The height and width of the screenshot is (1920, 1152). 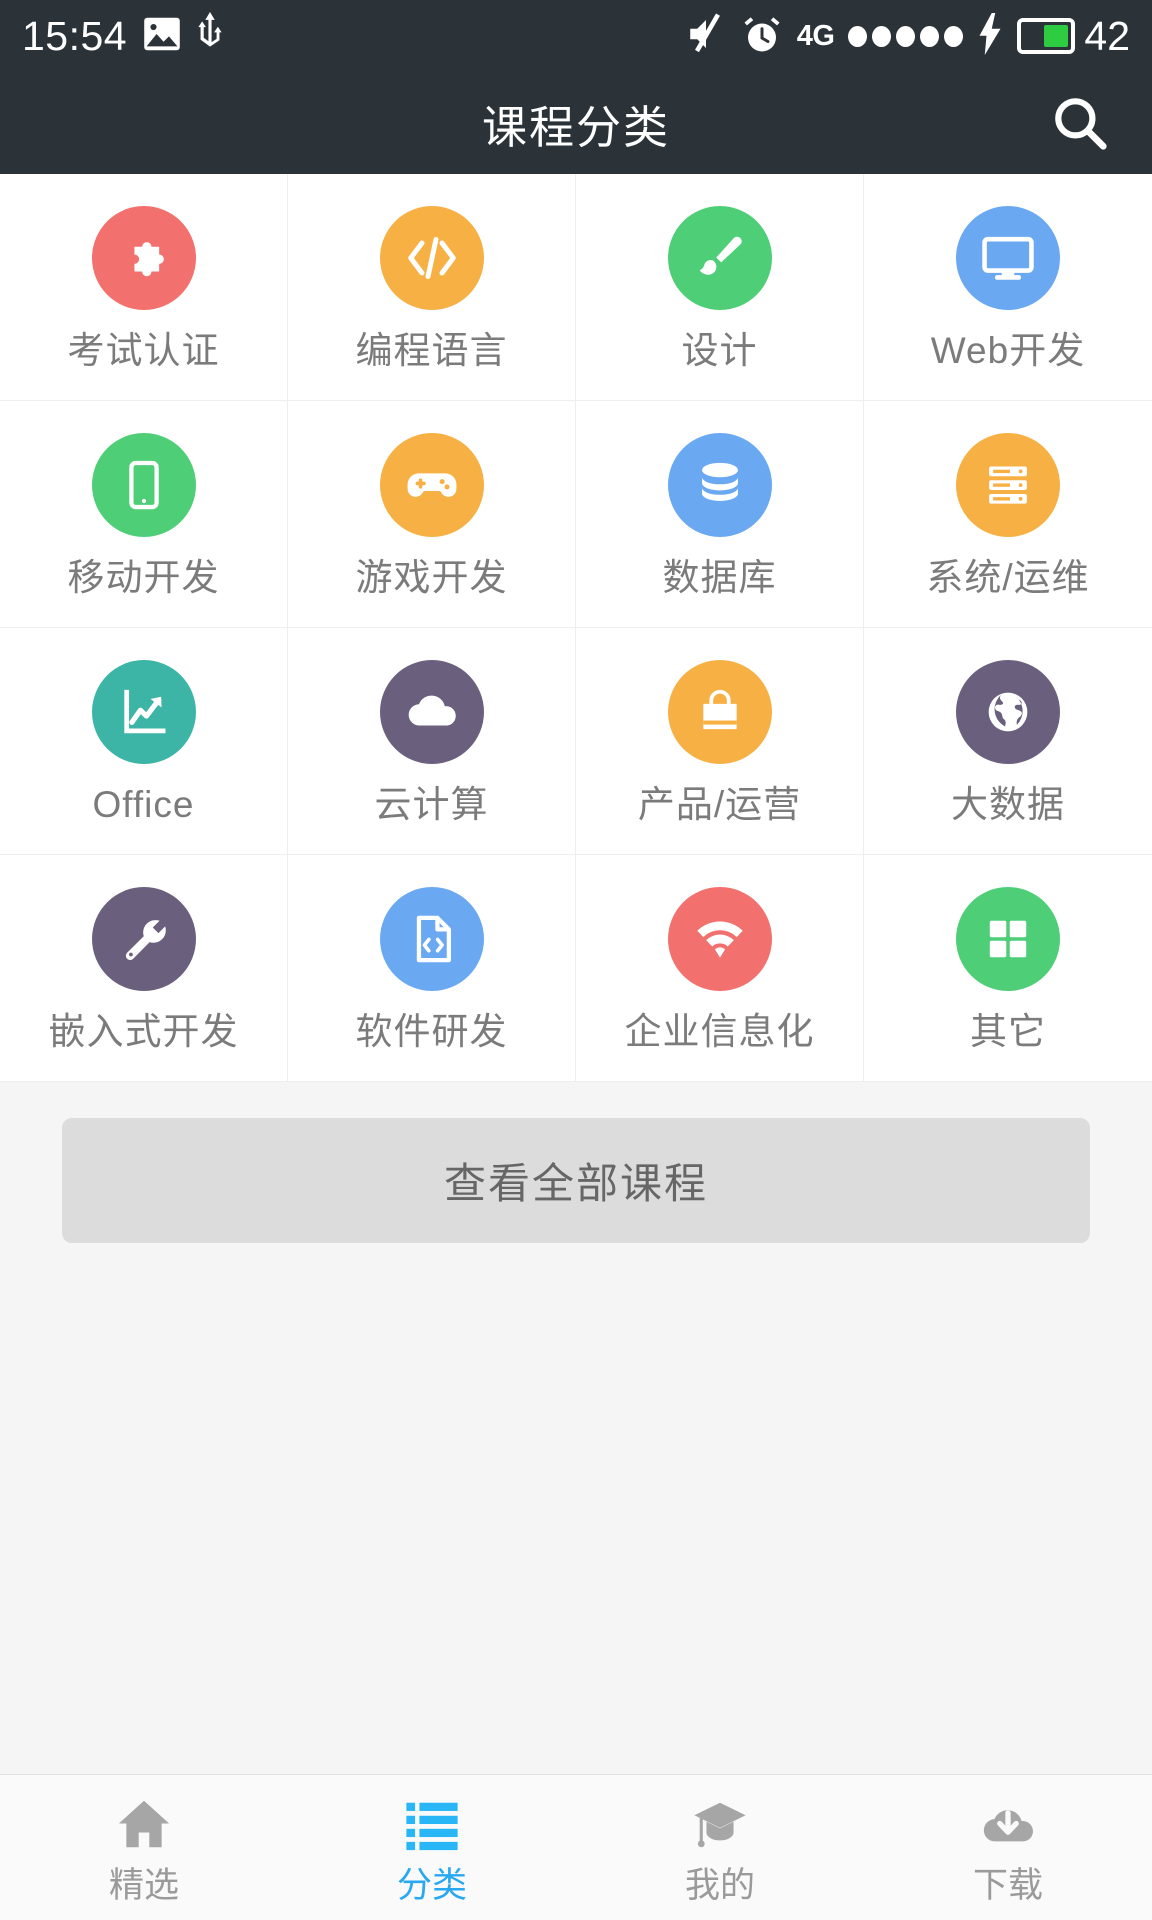 I want to click on usb-icon, so click(x=210, y=36).